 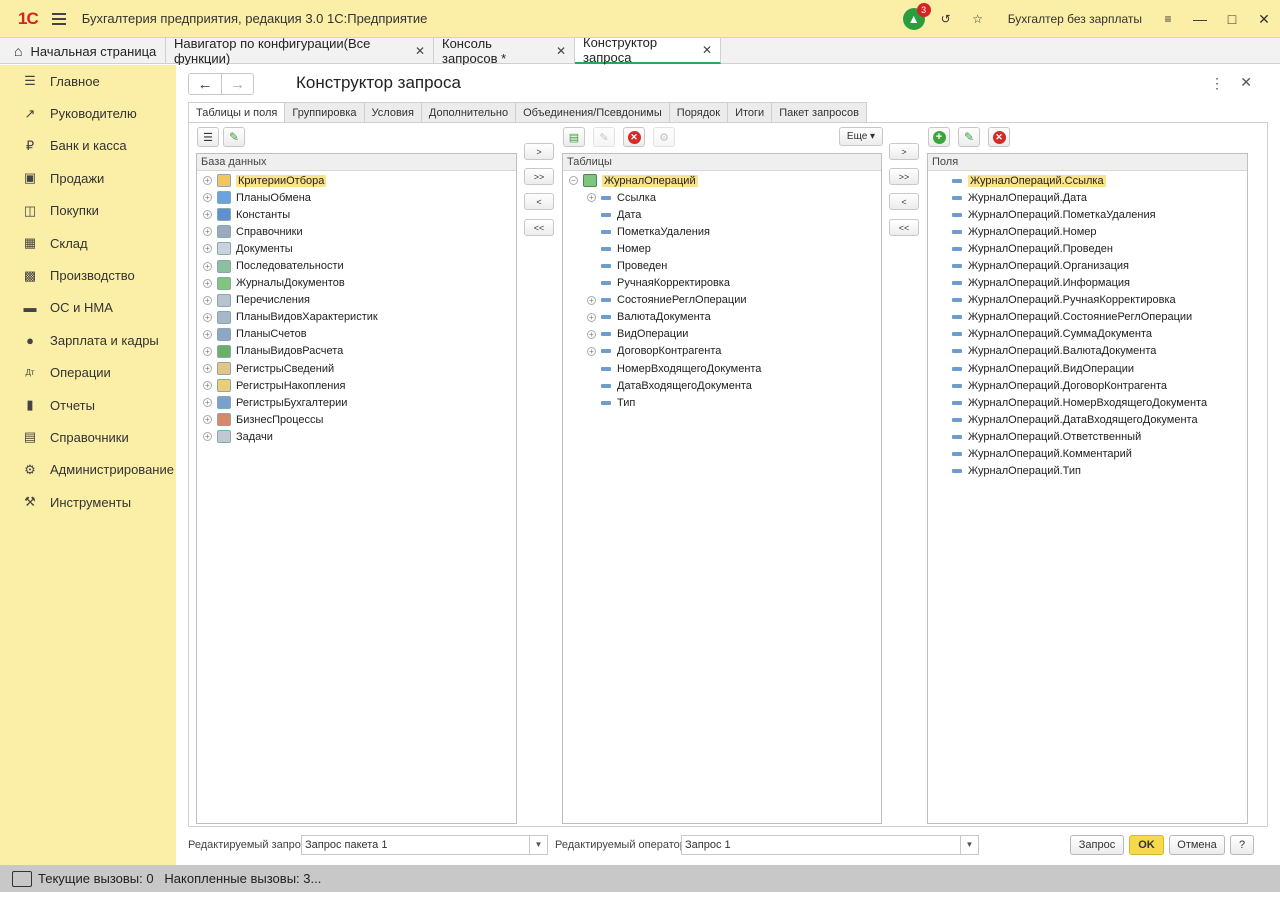 What do you see at coordinates (1197, 845) in the screenshot?
I see `cancel-button: Отмена` at bounding box center [1197, 845].